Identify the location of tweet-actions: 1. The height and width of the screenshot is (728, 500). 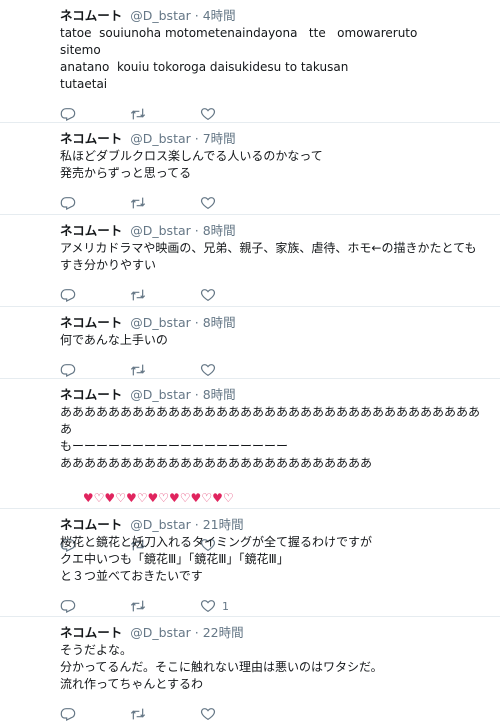
(274, 606).